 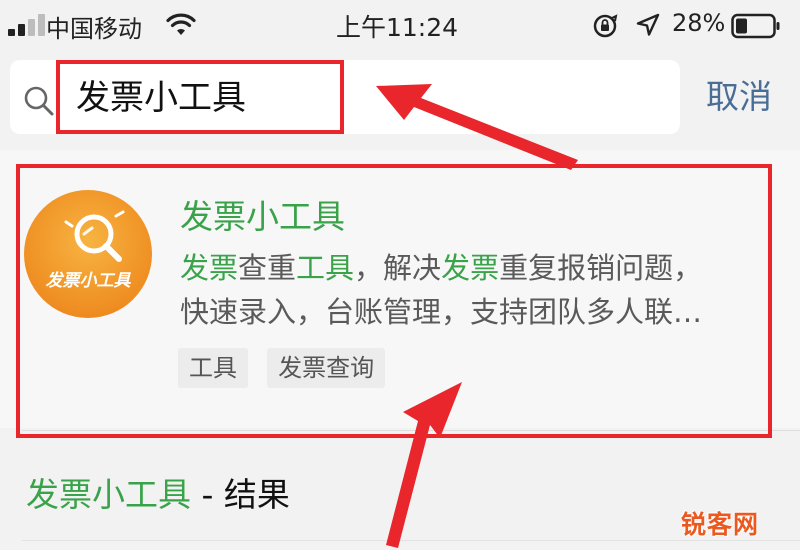 What do you see at coordinates (29, 25) in the screenshot?
I see `signal-icon` at bounding box center [29, 25].